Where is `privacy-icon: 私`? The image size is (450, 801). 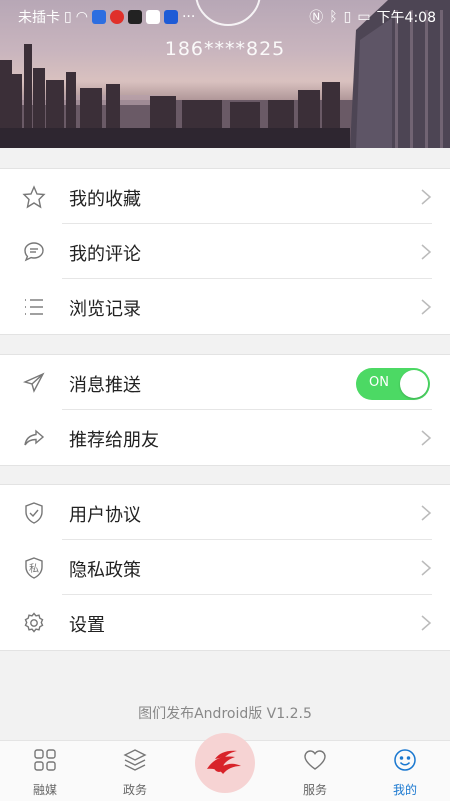
privacy-icon: 私 is located at coordinates (34, 568).